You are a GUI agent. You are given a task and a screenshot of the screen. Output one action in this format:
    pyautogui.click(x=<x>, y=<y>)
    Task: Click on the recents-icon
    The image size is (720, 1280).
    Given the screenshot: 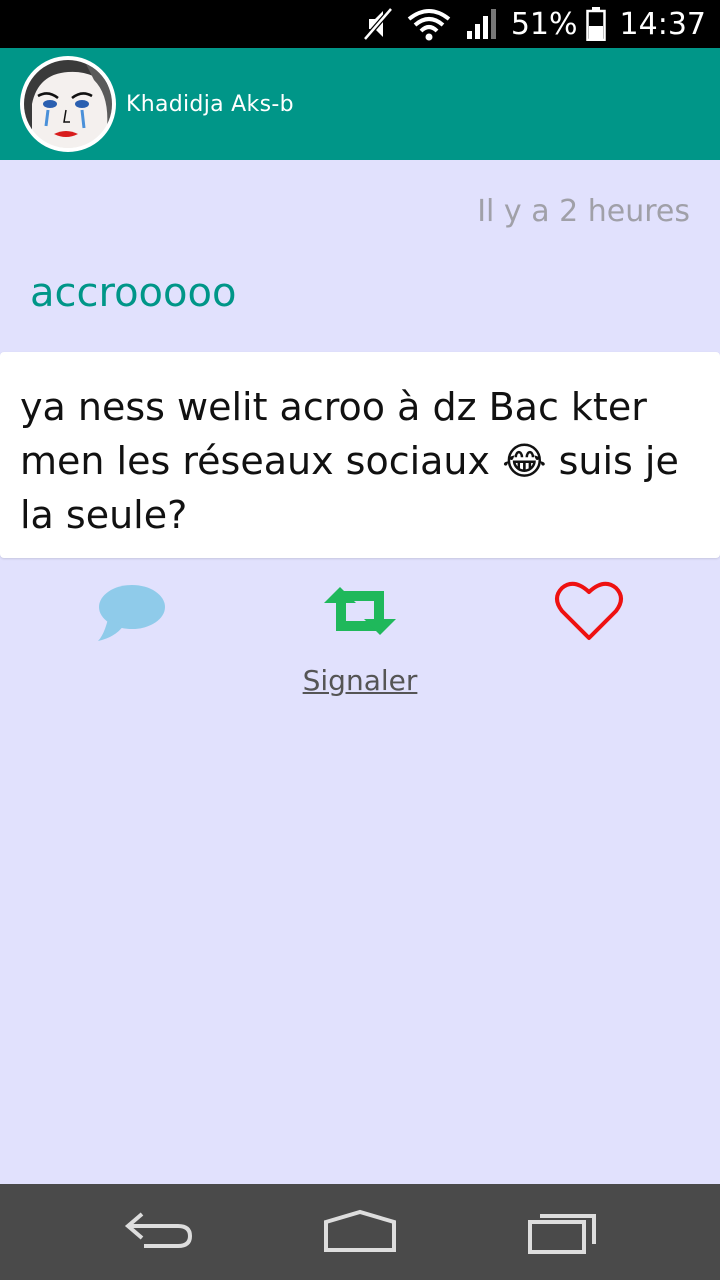 What is the action you would take?
    pyautogui.click(x=562, y=1234)
    